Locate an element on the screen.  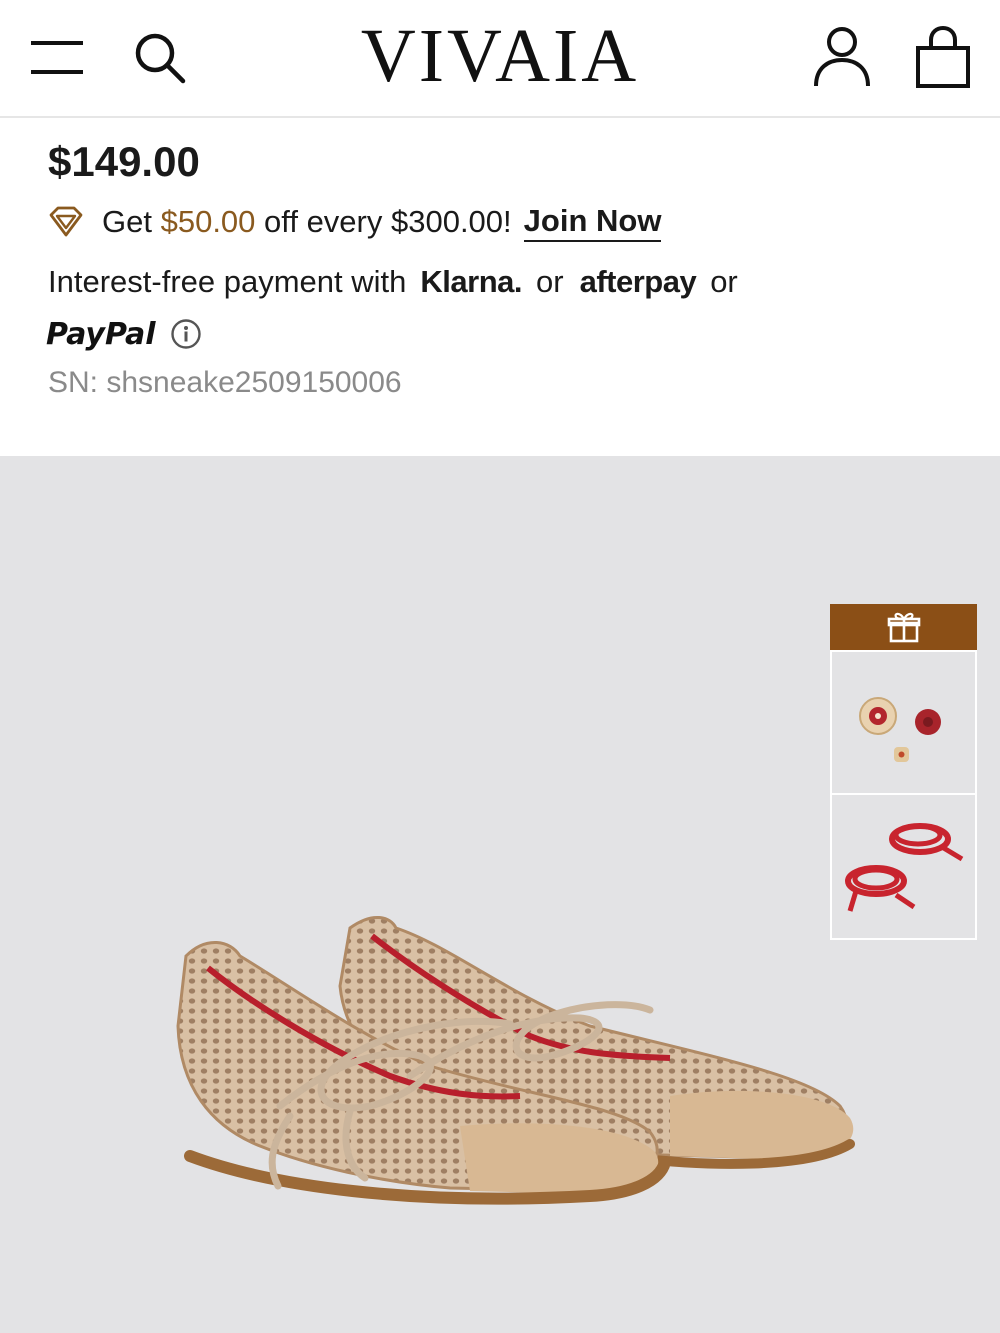
klarna-logo: Klarna. is located at coordinates (471, 282).